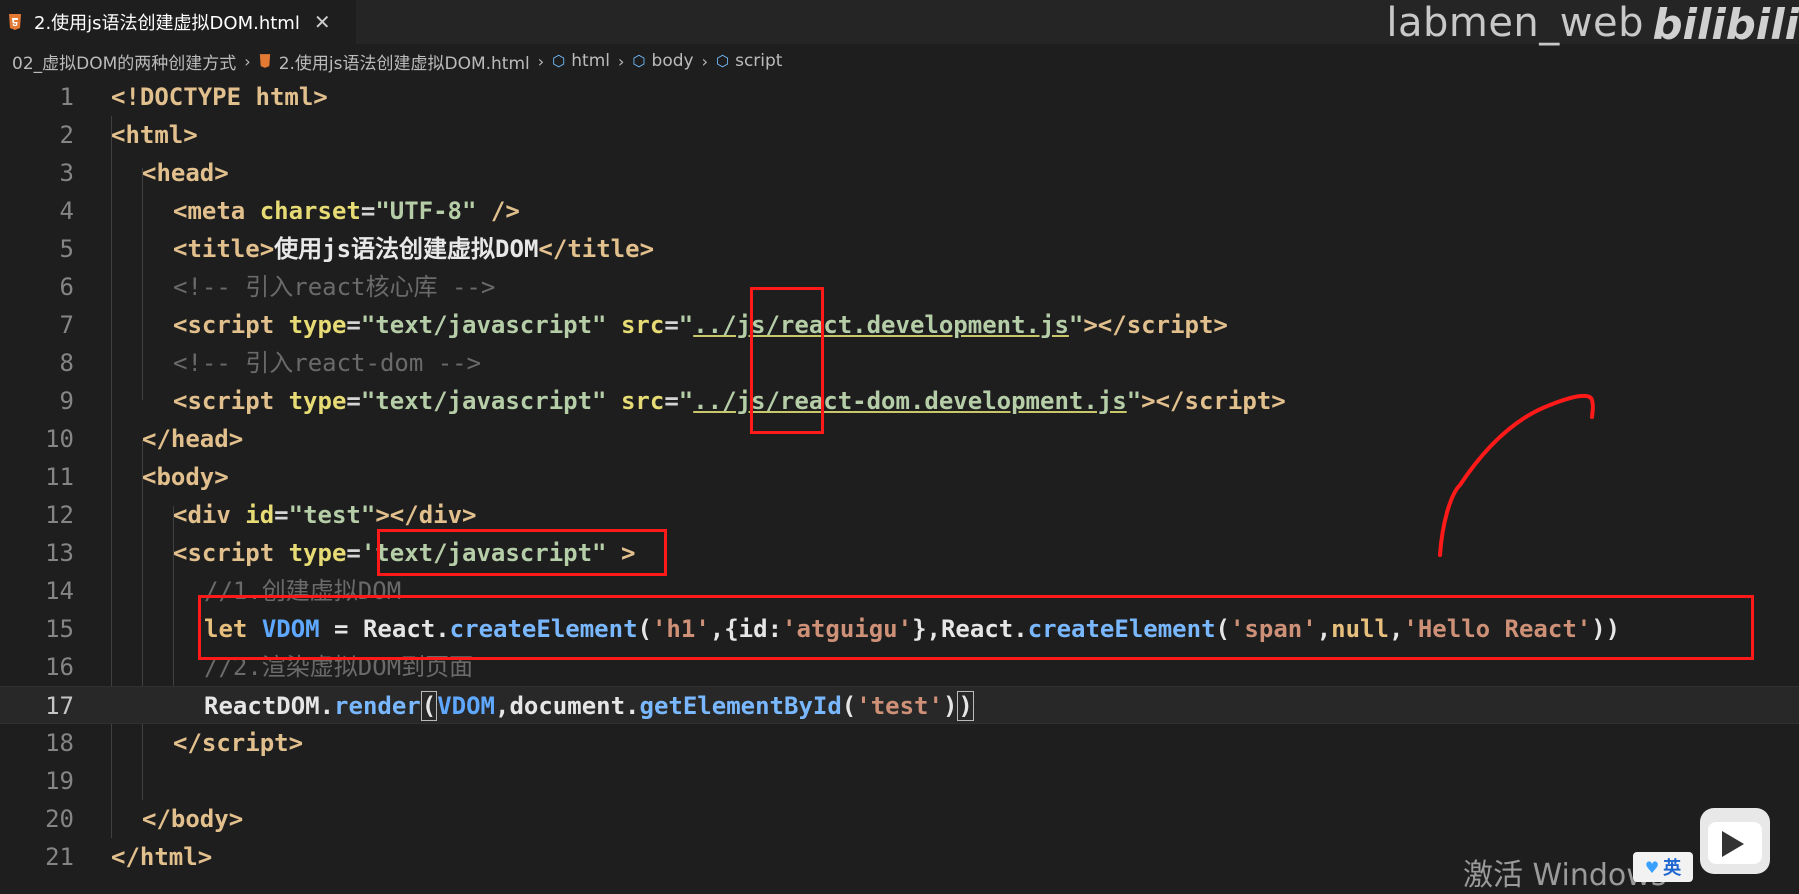 The width and height of the screenshot is (1799, 894). I want to click on code-line: 18 </script>, so click(174, 743).